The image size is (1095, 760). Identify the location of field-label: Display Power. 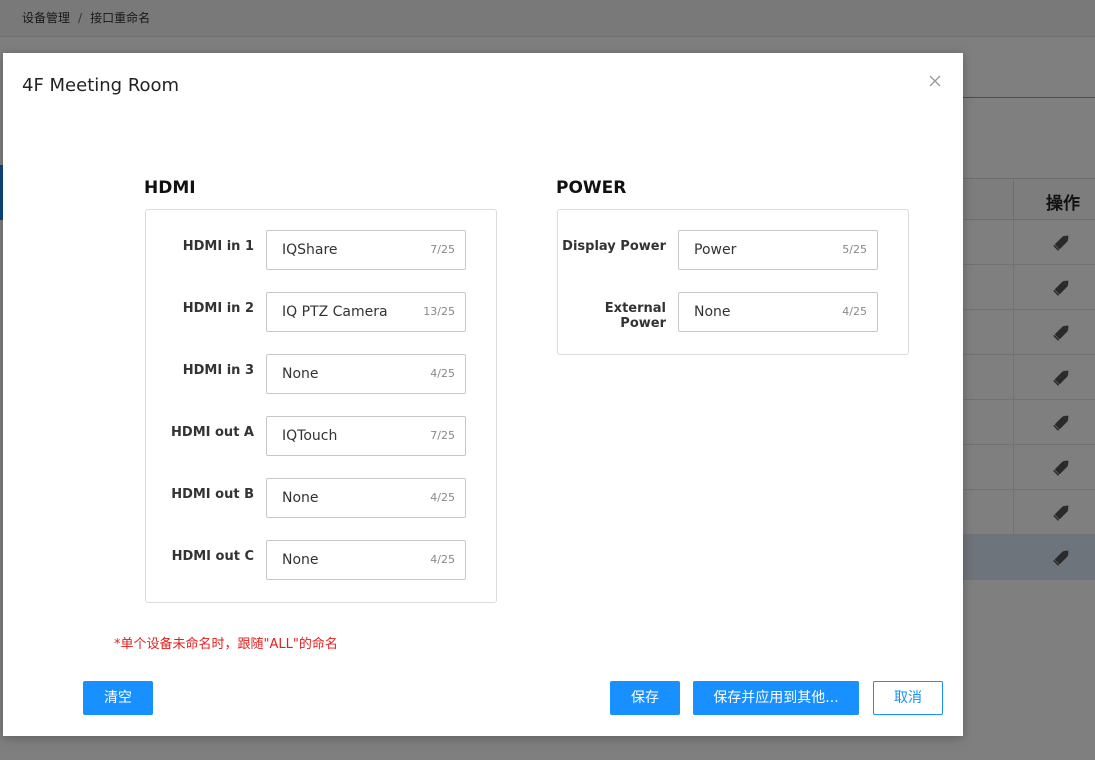
(614, 246).